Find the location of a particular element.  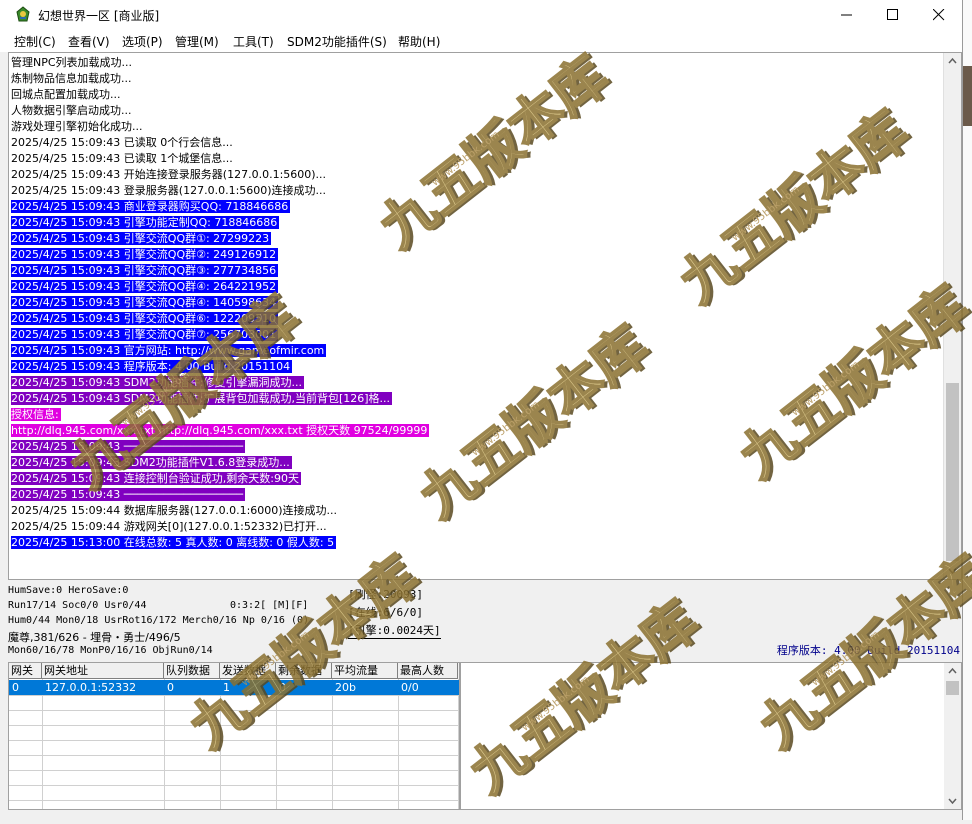

menu-options: 选项(P) is located at coordinates (142, 41).